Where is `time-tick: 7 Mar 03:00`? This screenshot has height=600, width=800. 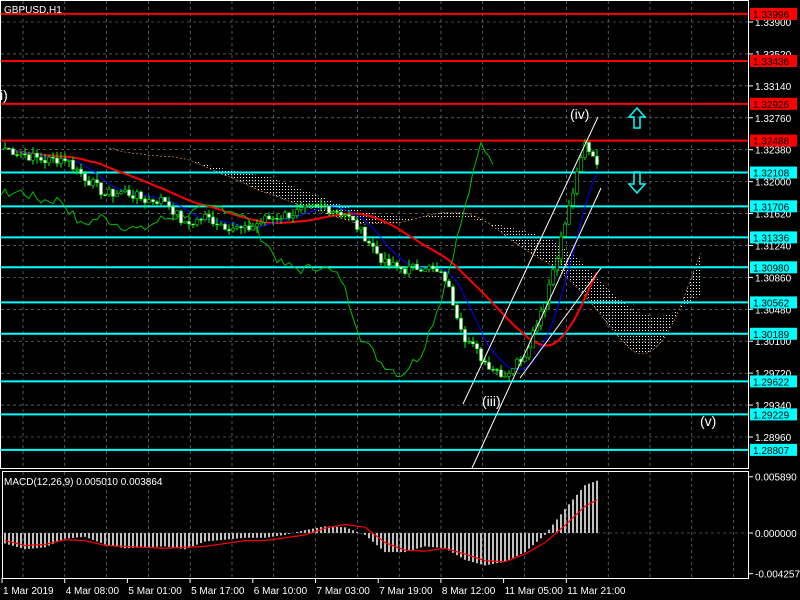
time-tick: 7 Mar 03:00 is located at coordinates (344, 591).